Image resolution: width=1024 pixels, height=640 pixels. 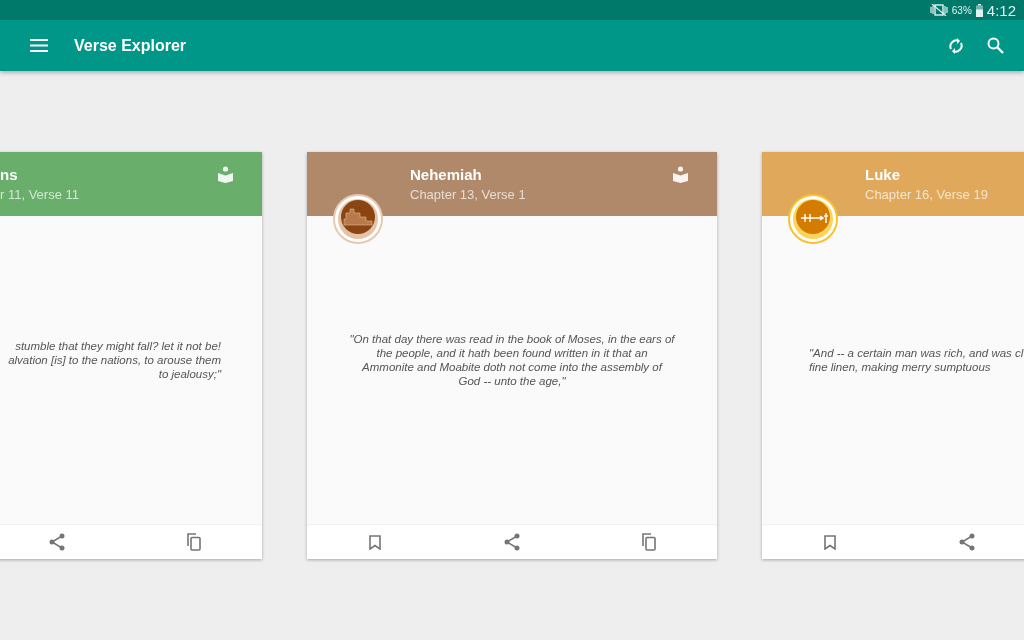 What do you see at coordinates (114, 360) in the screenshot?
I see `verse-text: stumble that they might fall? let it not be! alvation [is] to the nations, to arouse them to jealousy;"` at bounding box center [114, 360].